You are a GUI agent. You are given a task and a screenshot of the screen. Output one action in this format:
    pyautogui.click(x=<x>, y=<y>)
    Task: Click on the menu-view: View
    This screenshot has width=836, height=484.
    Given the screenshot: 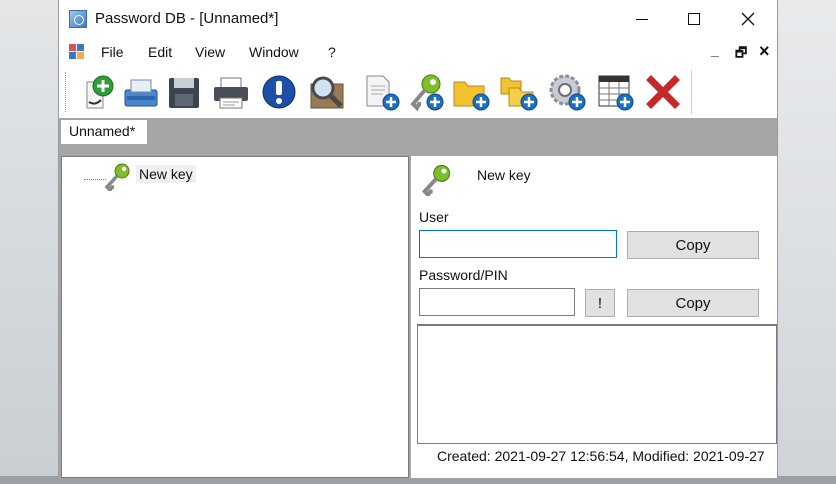 What is the action you would take?
    pyautogui.click(x=210, y=52)
    